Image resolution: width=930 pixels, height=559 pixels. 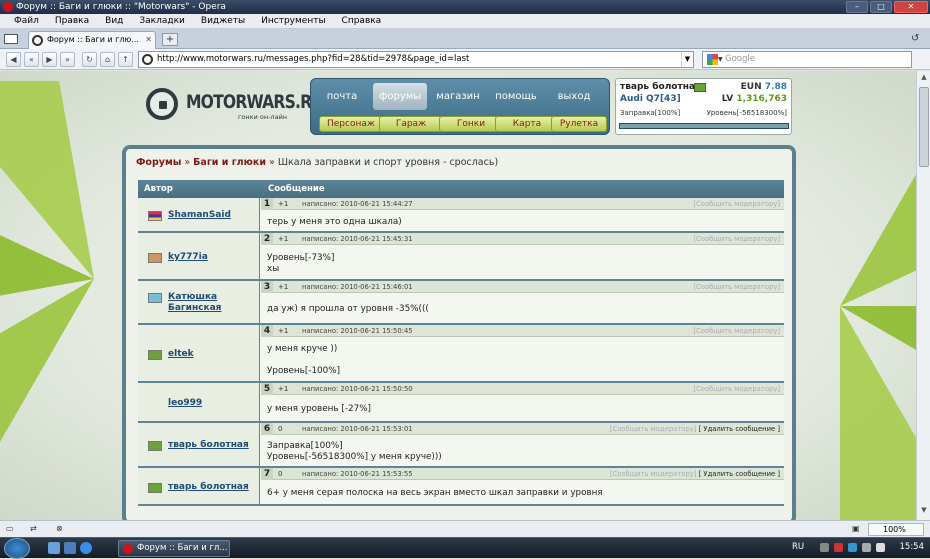 I want to click on subnav-garage: Гараж, so click(x=411, y=124).